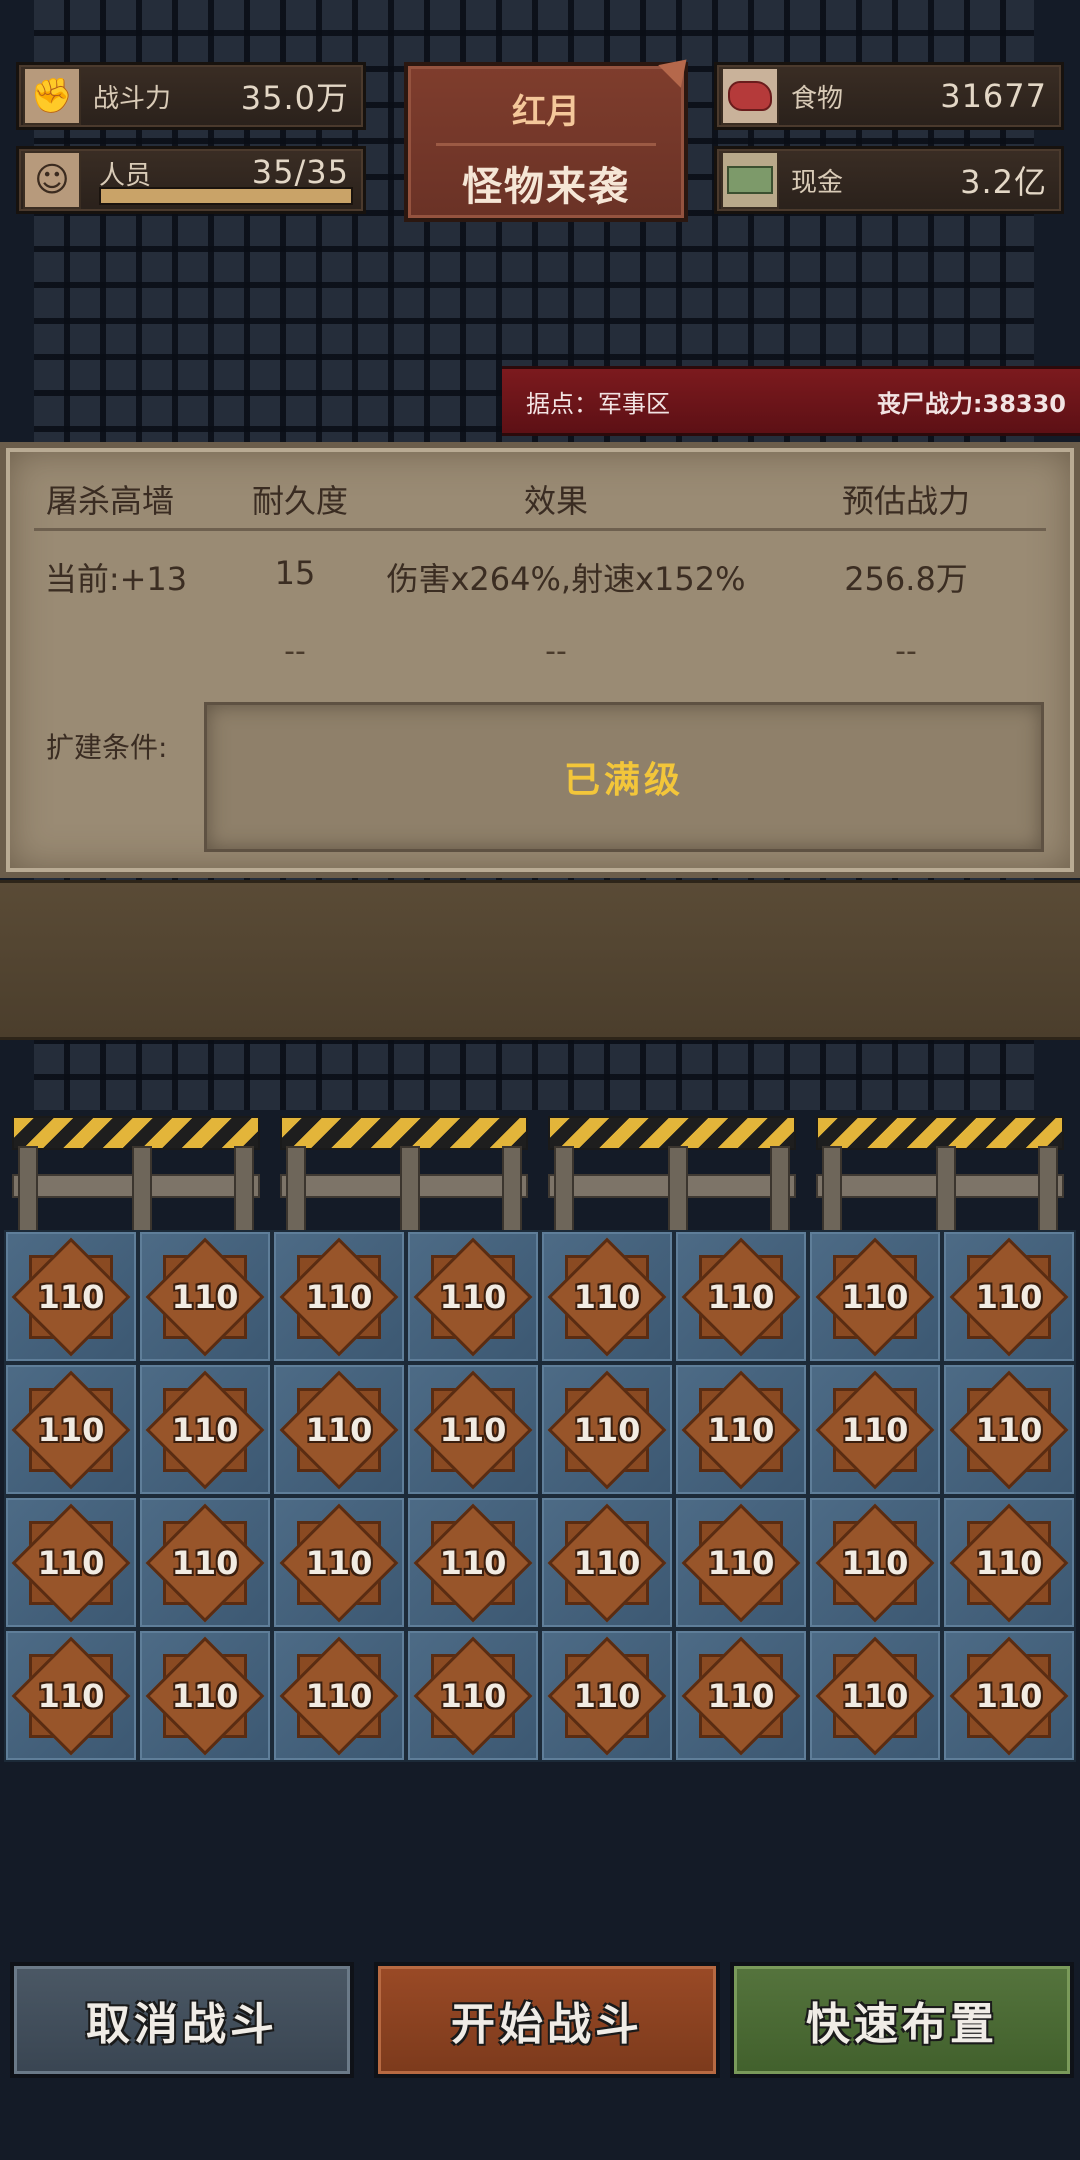 The height and width of the screenshot is (2160, 1080). I want to click on header-estimated-power: 预估战力, so click(905, 501).